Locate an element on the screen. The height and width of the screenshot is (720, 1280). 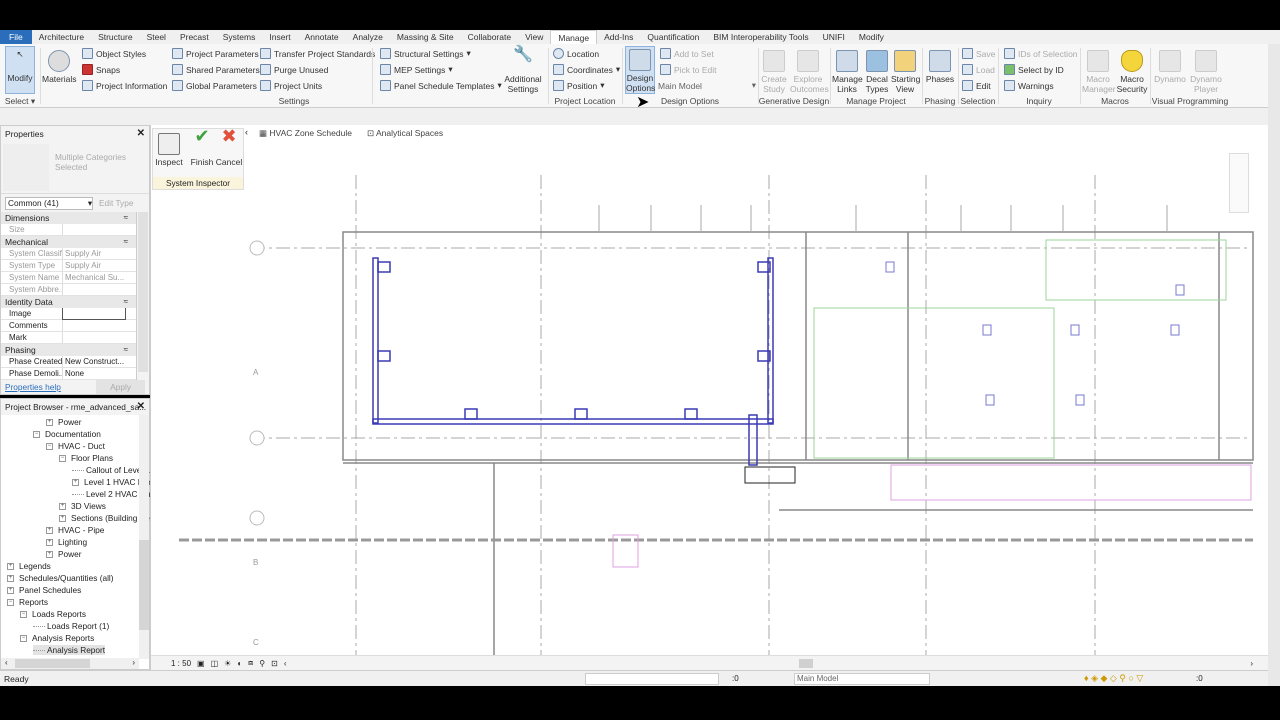
property-group: Mechanical is located at coordinates (68, 242).